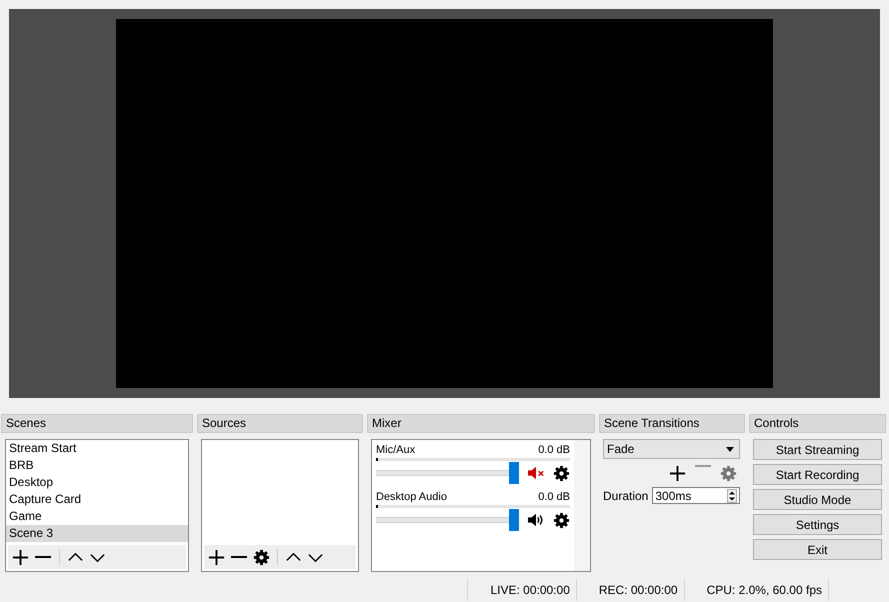 Image resolution: width=889 pixels, height=602 pixels. What do you see at coordinates (730, 449) in the screenshot?
I see `caret-icon` at bounding box center [730, 449].